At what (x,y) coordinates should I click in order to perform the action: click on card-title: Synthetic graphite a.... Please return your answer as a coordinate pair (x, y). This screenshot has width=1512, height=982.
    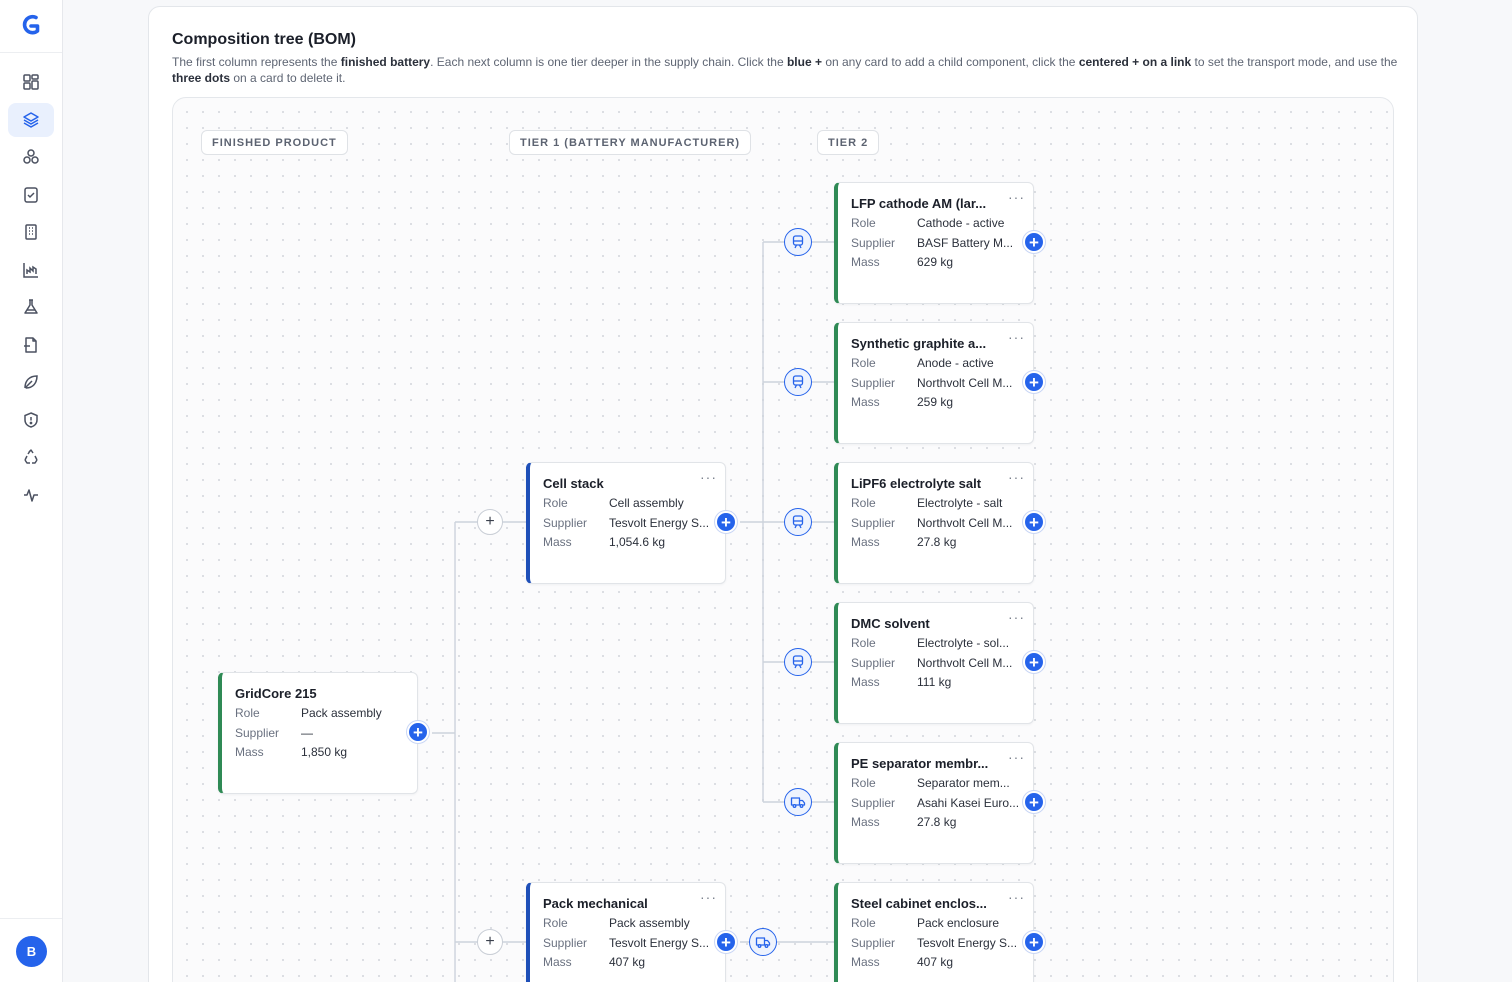
    Looking at the image, I should click on (919, 343).